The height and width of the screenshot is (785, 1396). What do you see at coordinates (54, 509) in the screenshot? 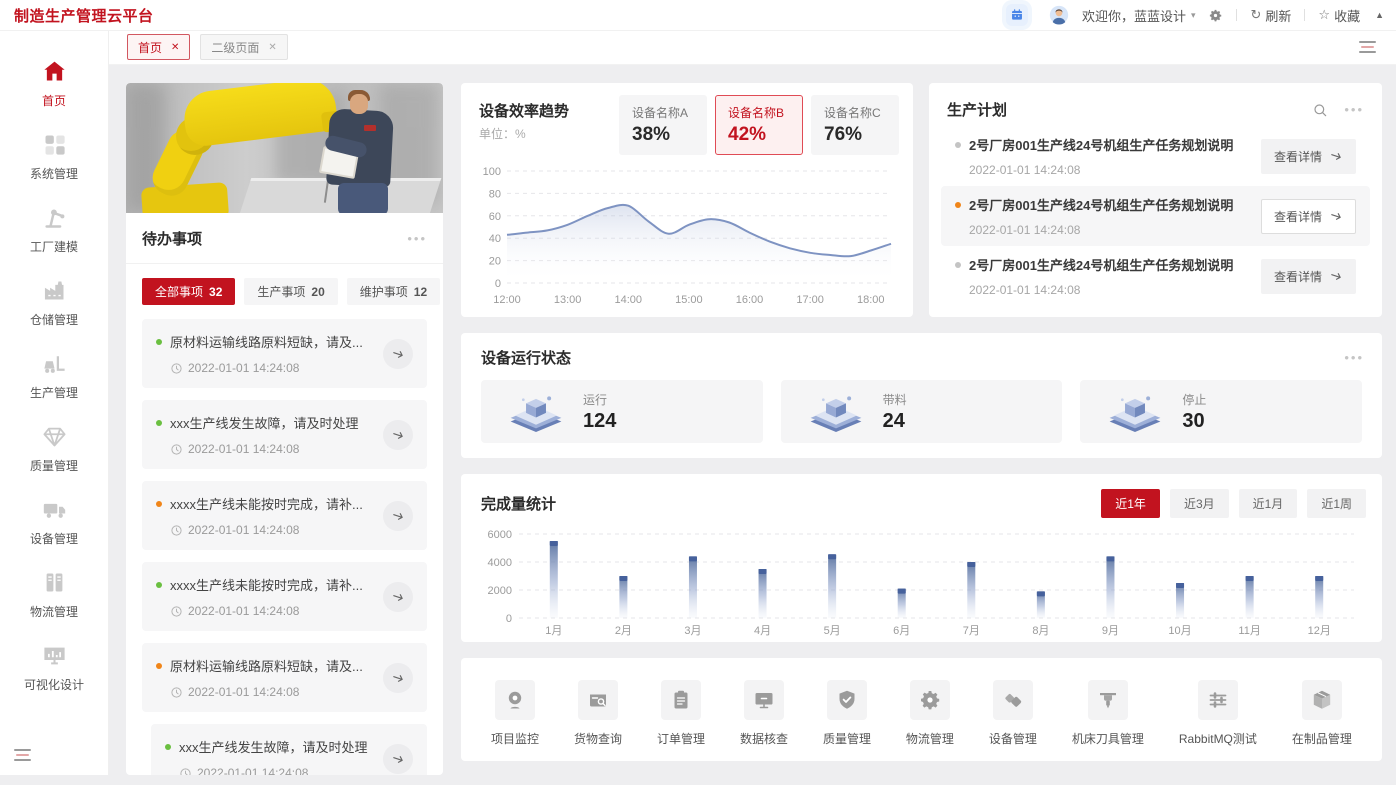
I see `truck-icon` at bounding box center [54, 509].